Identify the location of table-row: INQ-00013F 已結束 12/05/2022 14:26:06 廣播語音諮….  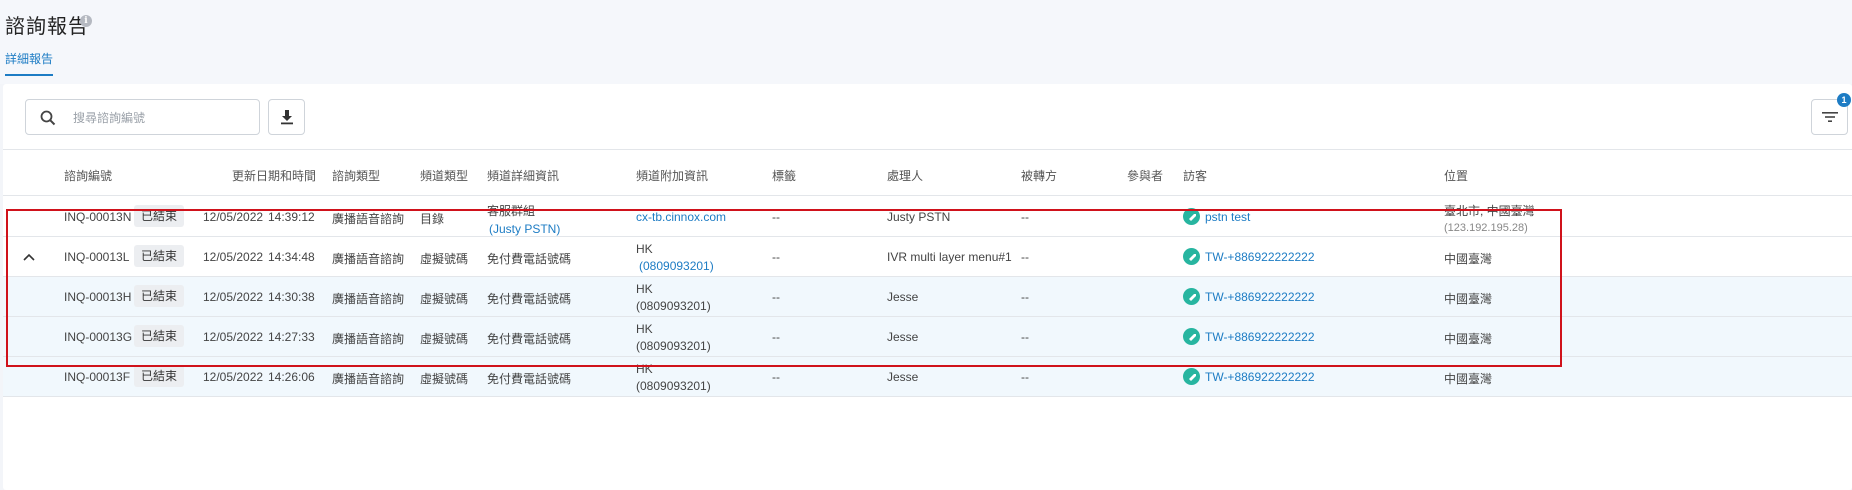
(927, 377).